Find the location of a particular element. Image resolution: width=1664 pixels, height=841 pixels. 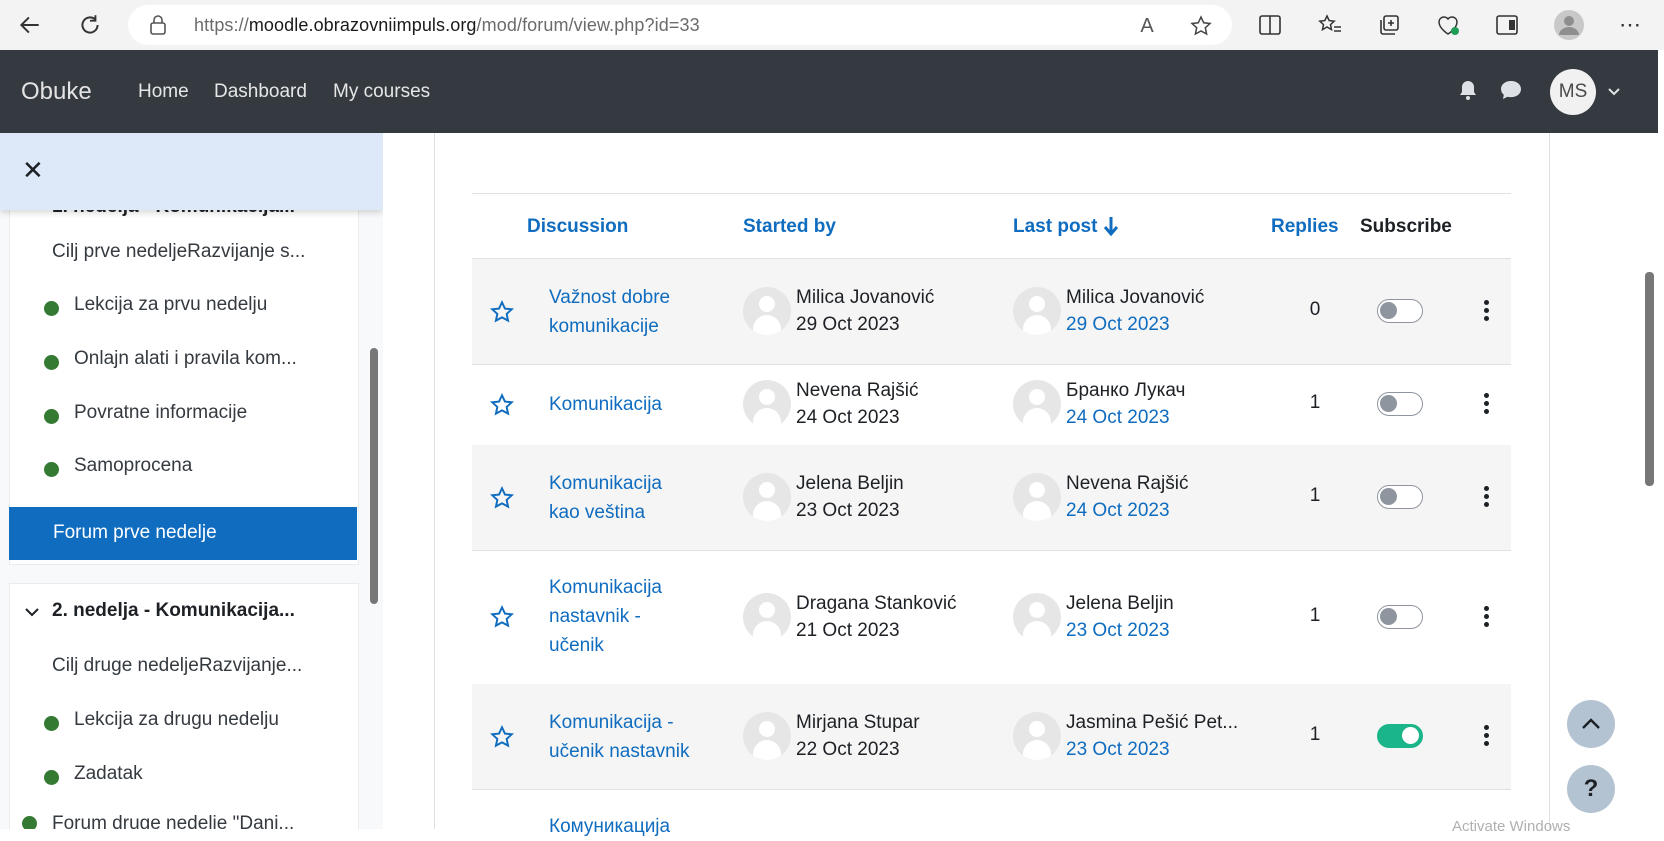

lock-icon is located at coordinates (158, 25).